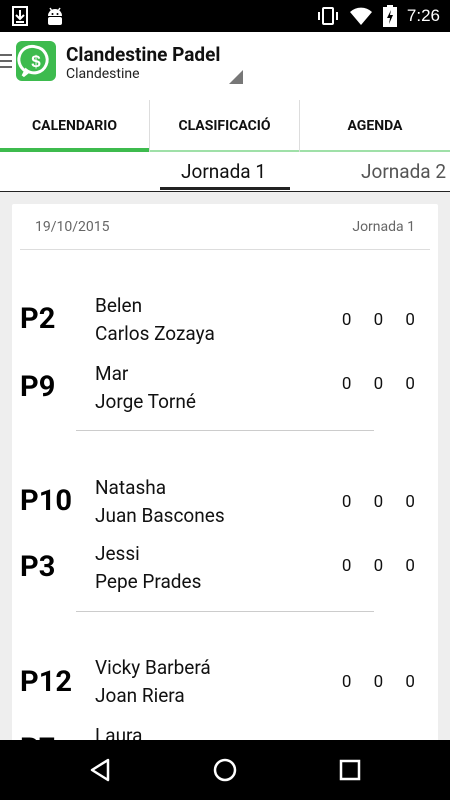 This screenshot has width=450, height=800. I want to click on menu-icon, so click(6, 63).